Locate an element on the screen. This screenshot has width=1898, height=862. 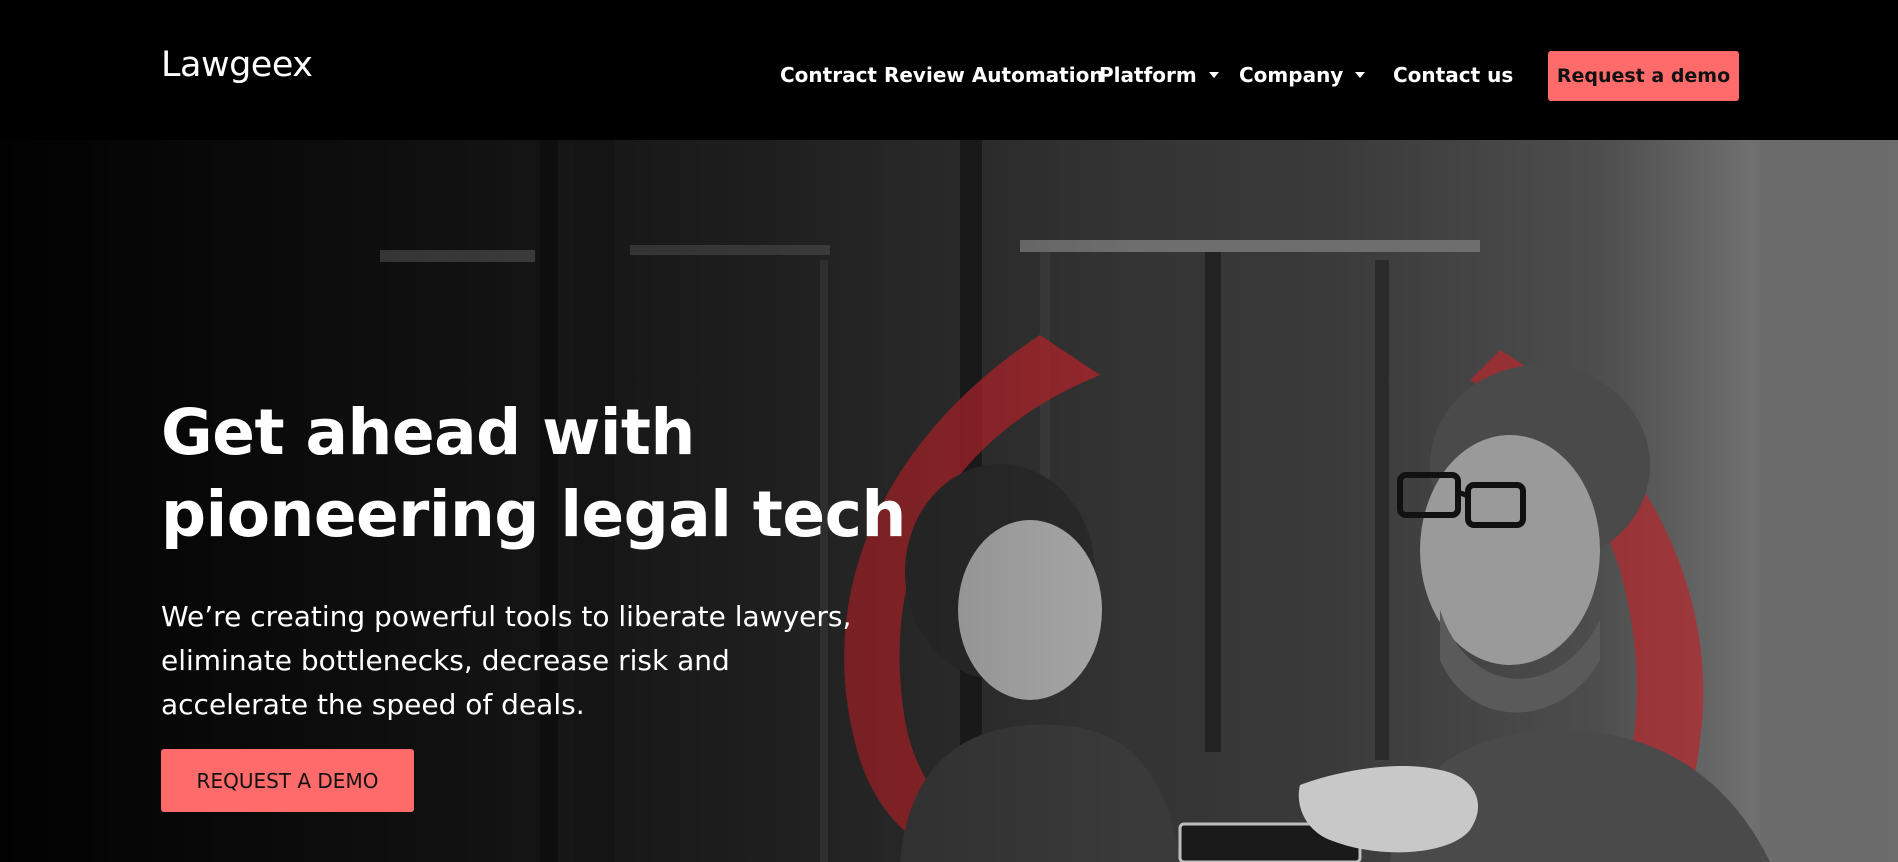
nav-item-label: Contract Review Automation is located at coordinates (942, 75).